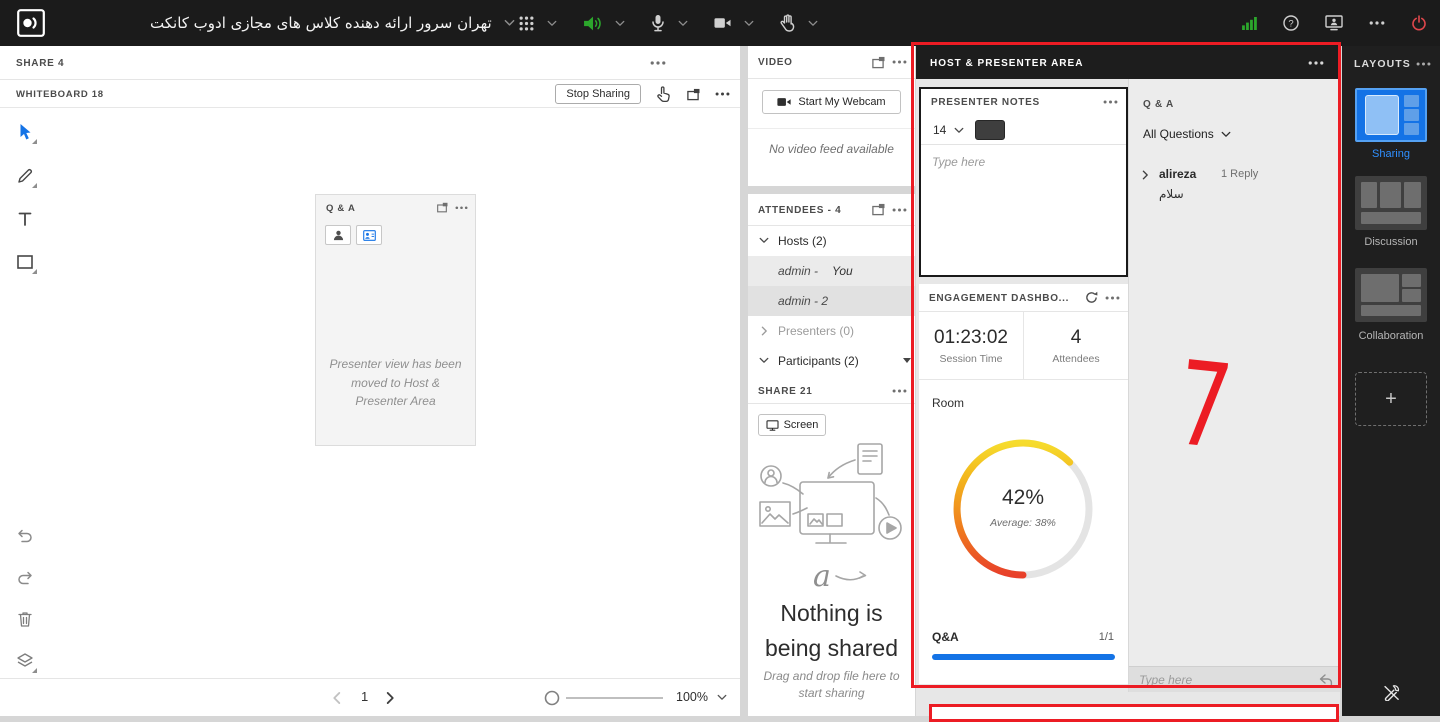 The image size is (1440, 722). I want to click on whiteboard-title: WHITEBOARD 18, so click(60, 94).